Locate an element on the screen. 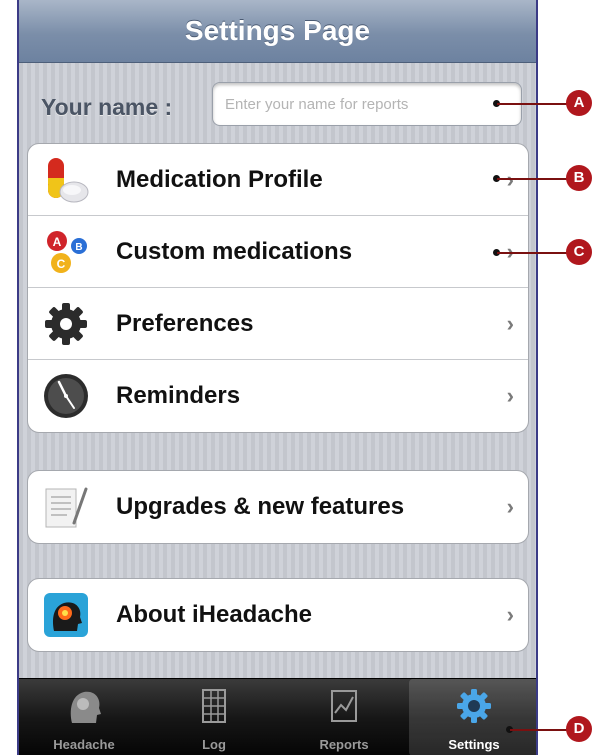 The height and width of the screenshot is (755, 604). navigation-bar: Settings Page is located at coordinates (277, 31).